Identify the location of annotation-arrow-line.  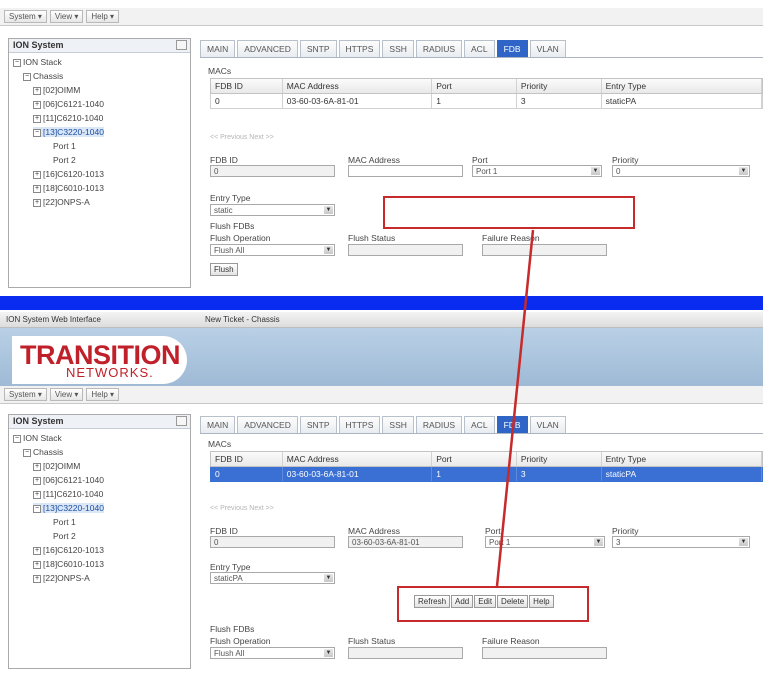
(515, 408).